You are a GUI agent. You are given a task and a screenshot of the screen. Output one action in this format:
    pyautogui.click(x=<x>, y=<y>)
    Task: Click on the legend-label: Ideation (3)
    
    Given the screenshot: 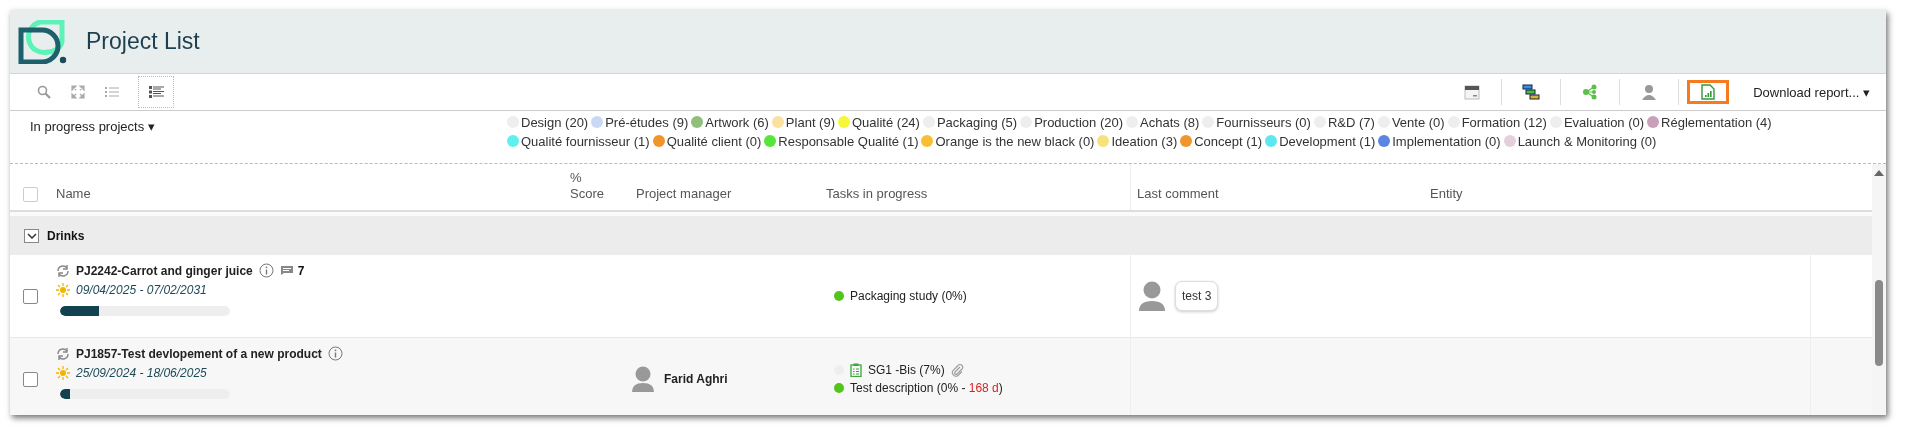 What is the action you would take?
    pyautogui.click(x=1144, y=141)
    